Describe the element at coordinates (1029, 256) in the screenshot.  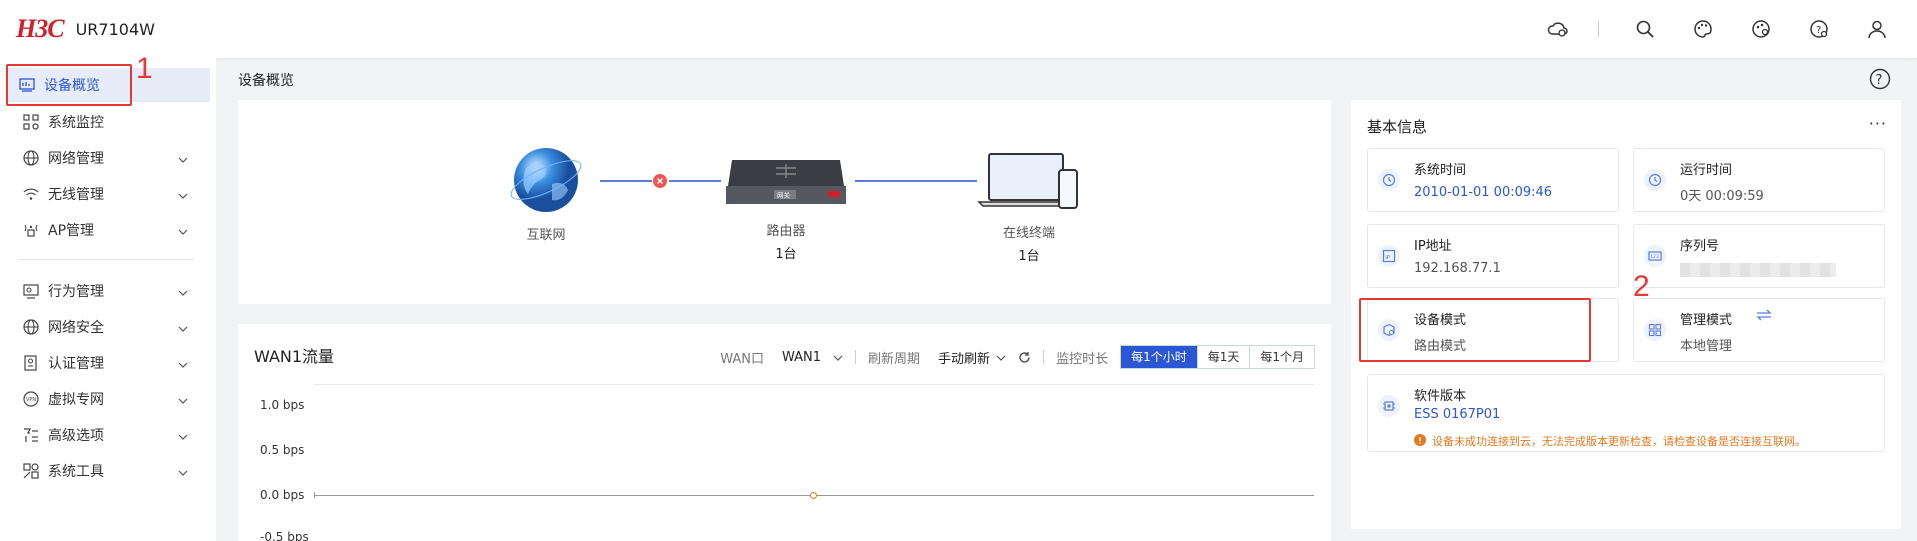
I see `terminal-count: 1台` at that location.